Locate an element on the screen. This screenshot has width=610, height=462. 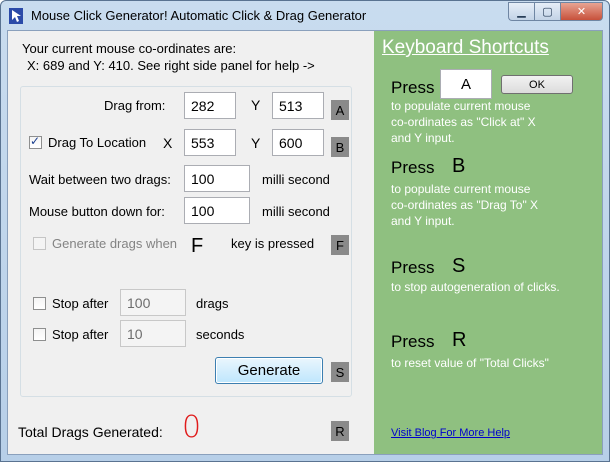
press-b-key: B is located at coordinates (459, 166).